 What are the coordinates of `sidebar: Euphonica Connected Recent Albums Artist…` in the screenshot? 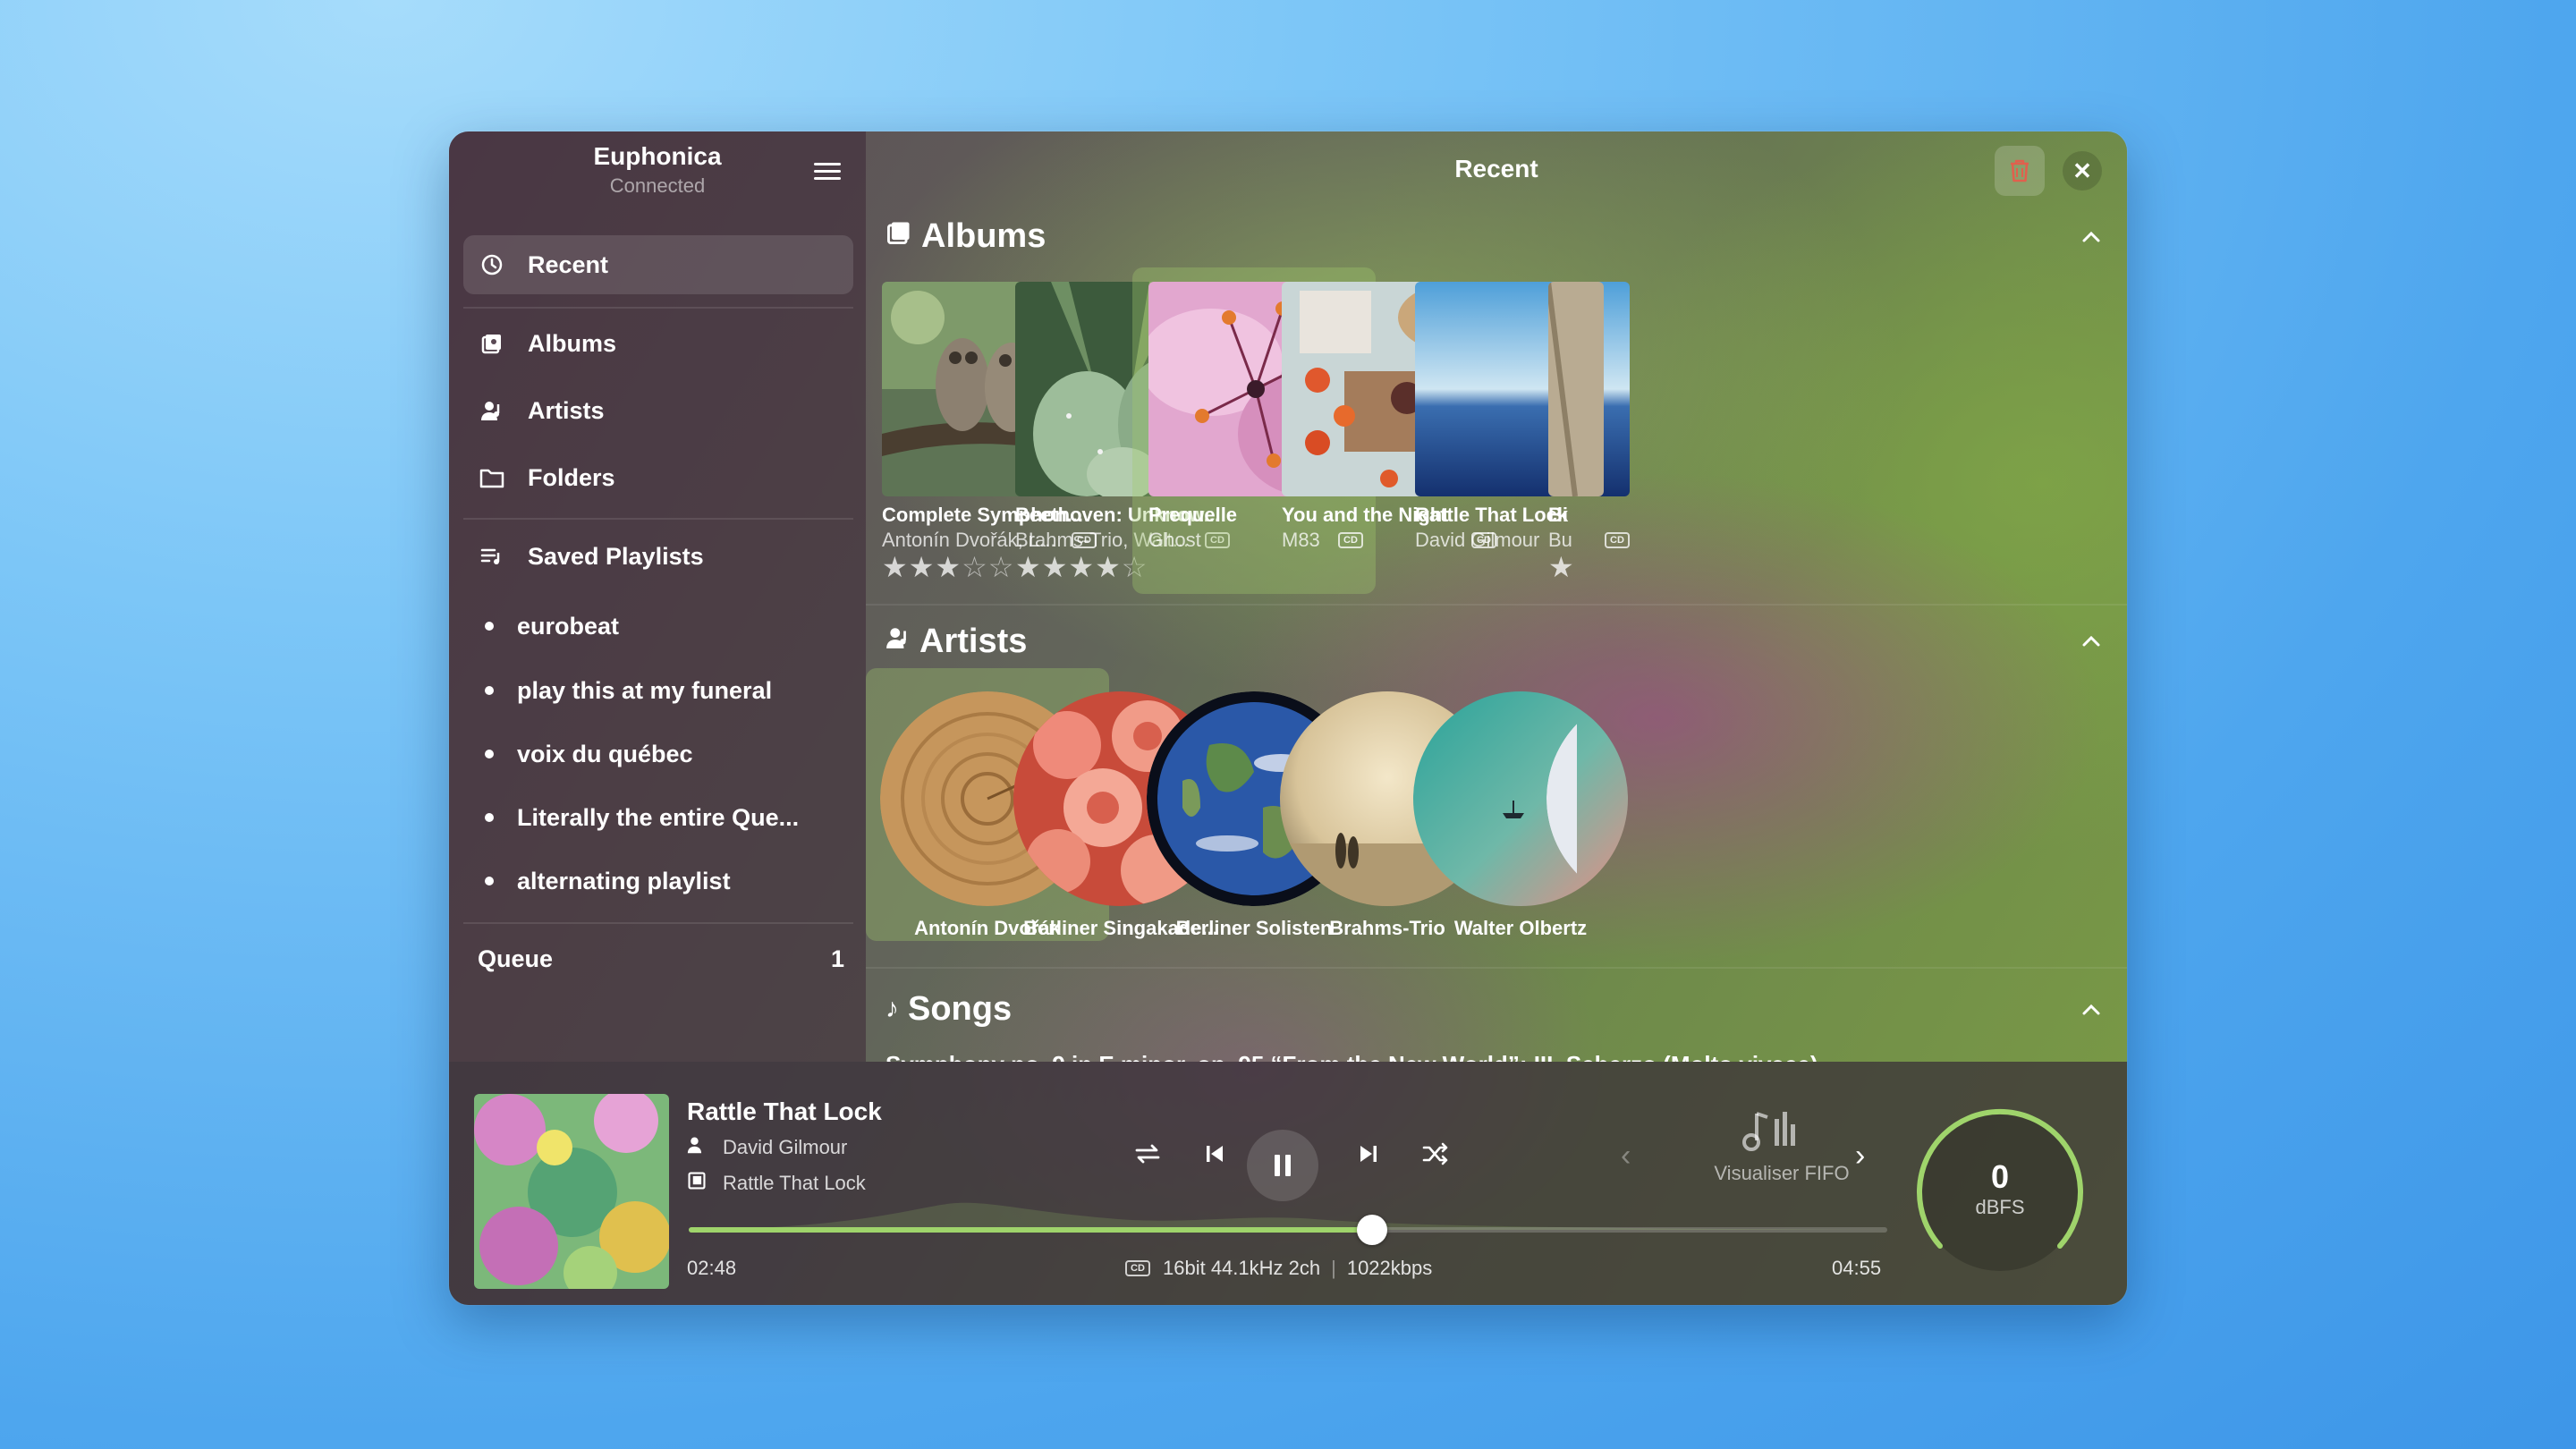 It's located at (657, 596).